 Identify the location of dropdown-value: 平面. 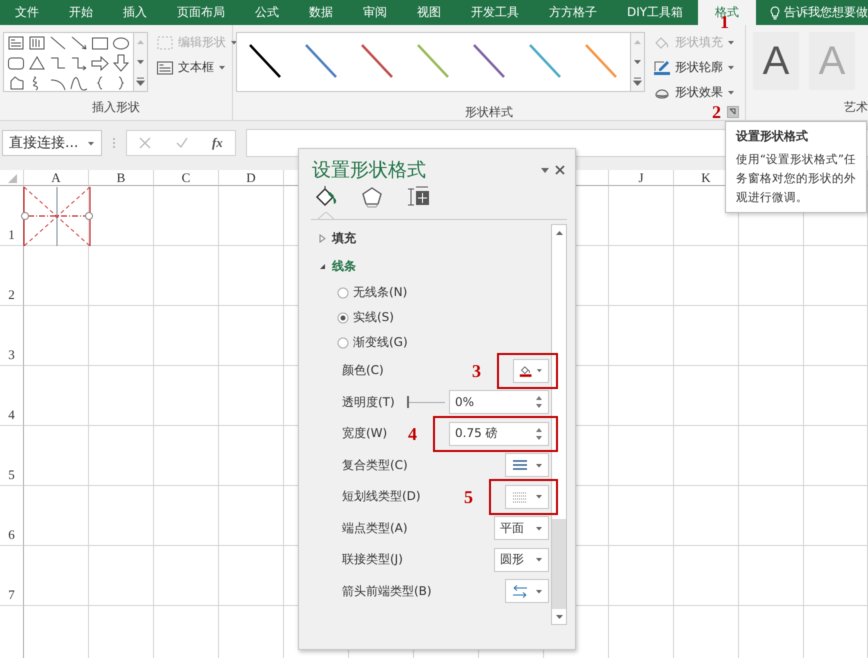
(512, 528).